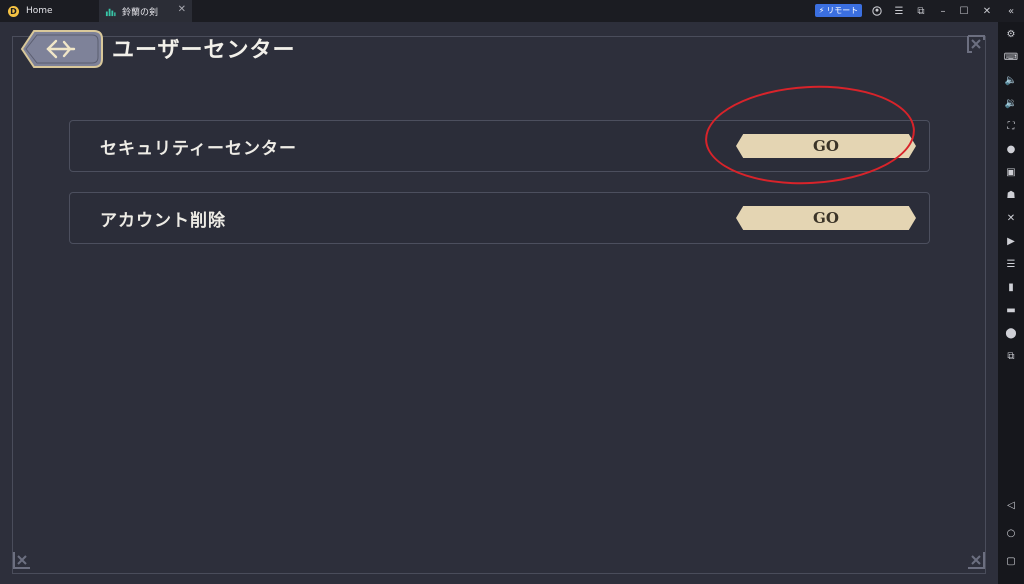 The width and height of the screenshot is (1024, 584). I want to click on remote-button: ⚡ リモート, so click(838, 10).